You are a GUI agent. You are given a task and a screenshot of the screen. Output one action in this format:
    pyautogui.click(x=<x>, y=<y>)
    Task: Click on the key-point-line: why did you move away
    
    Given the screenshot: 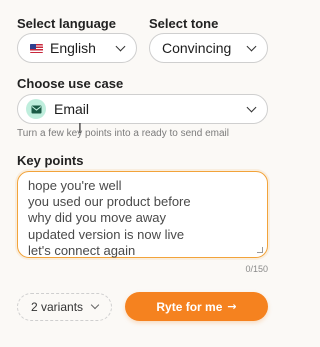 What is the action you would take?
    pyautogui.click(x=97, y=218)
    